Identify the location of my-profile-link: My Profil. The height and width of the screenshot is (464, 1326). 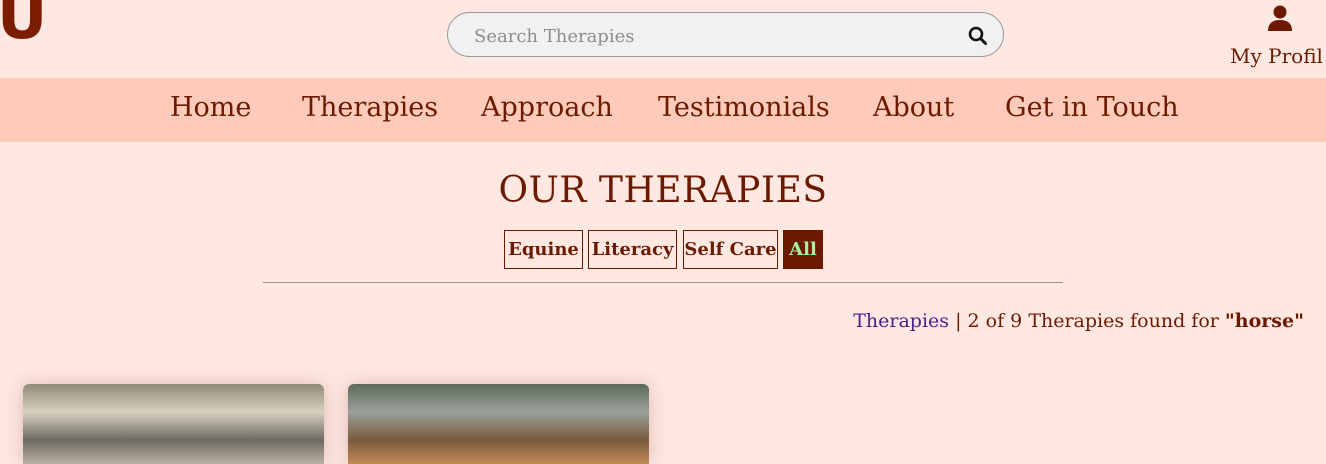
(1277, 36).